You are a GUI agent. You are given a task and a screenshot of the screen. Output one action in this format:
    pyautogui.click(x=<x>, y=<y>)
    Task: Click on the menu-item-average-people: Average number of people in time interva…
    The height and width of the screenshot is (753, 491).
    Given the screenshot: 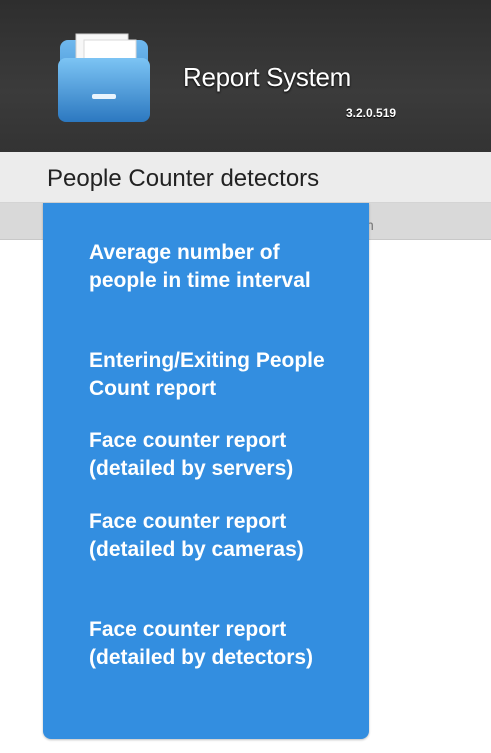 What is the action you would take?
    pyautogui.click(x=219, y=267)
    